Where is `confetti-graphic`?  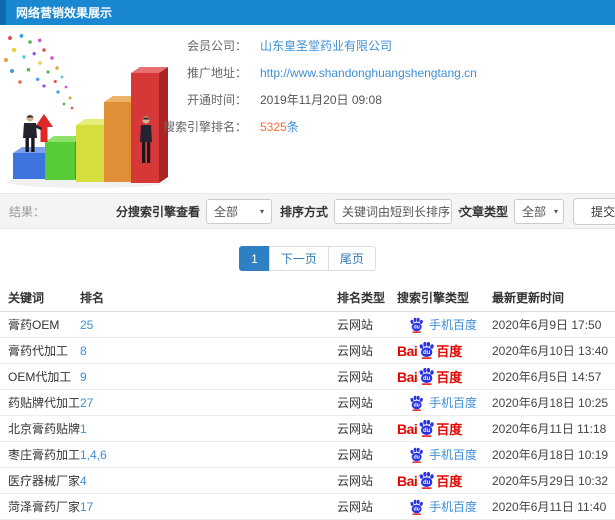 confetti-graphic is located at coordinates (39, 71).